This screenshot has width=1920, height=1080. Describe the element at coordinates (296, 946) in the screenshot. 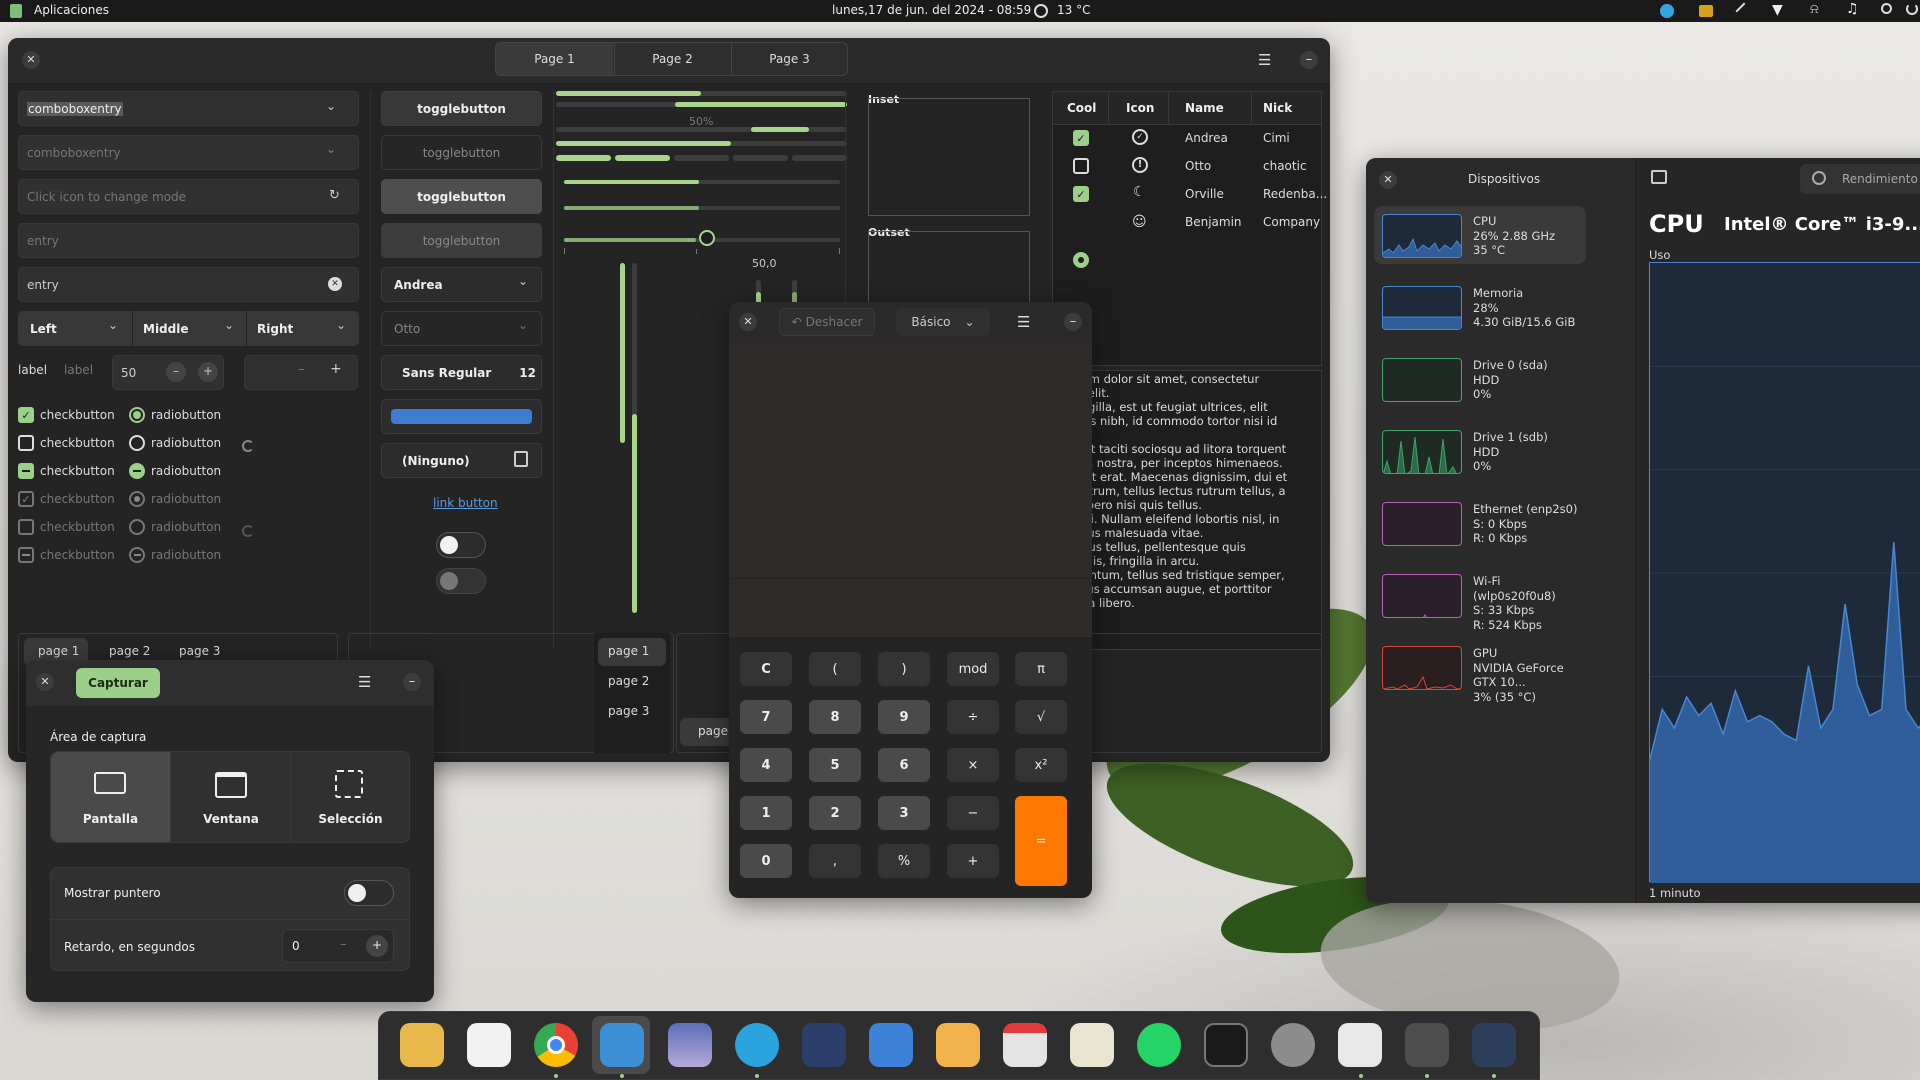

I see `delay-value: 0` at that location.